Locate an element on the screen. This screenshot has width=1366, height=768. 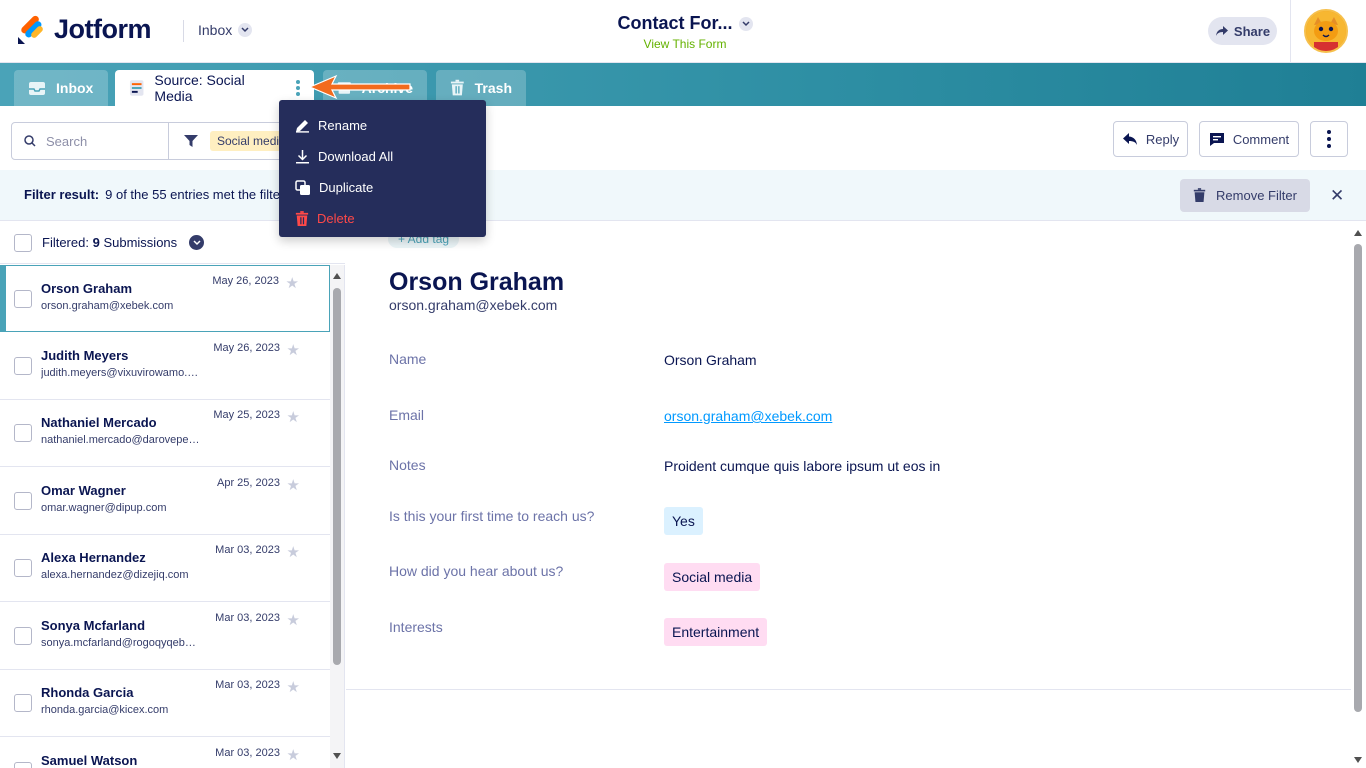
row-name: Nathaniel Mercado is located at coordinates (99, 422).